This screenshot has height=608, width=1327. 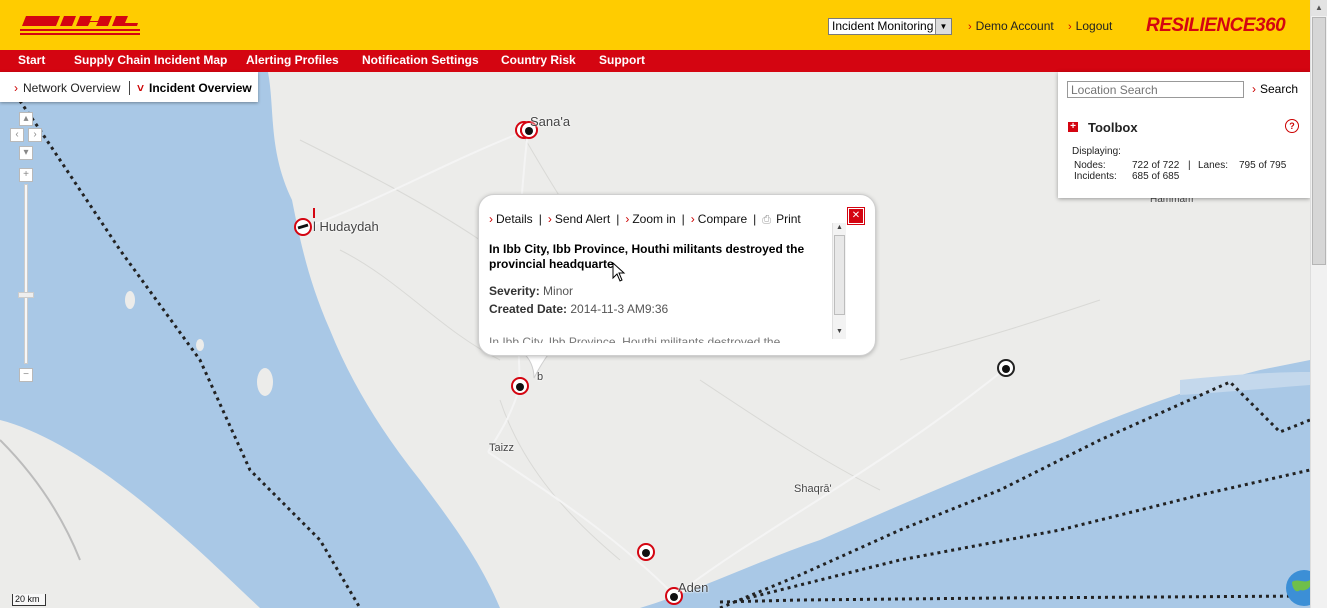 What do you see at coordinates (67, 88) in the screenshot?
I see `tab-network-overview: › Network Overview` at bounding box center [67, 88].